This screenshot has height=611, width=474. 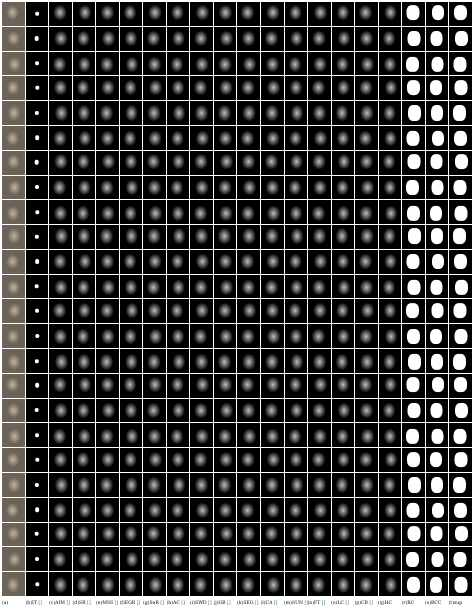 I want to click on column-label-text: (b)IT, so click(x=31, y=603).